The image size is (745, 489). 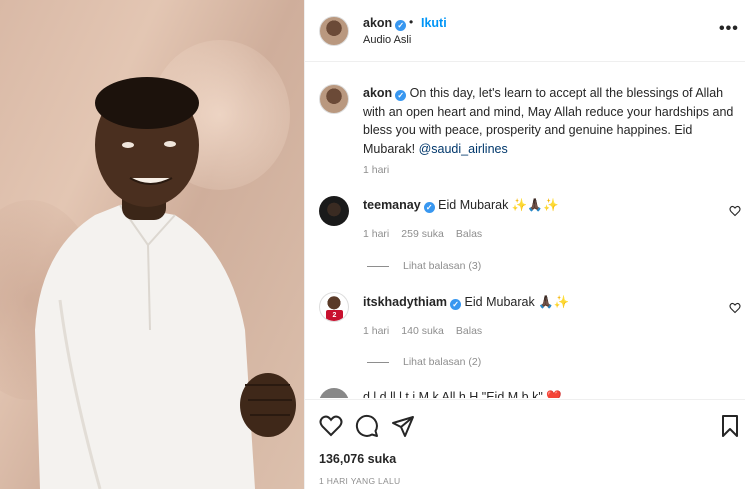 What do you see at coordinates (367, 426) in the screenshot?
I see `comment-icon` at bounding box center [367, 426].